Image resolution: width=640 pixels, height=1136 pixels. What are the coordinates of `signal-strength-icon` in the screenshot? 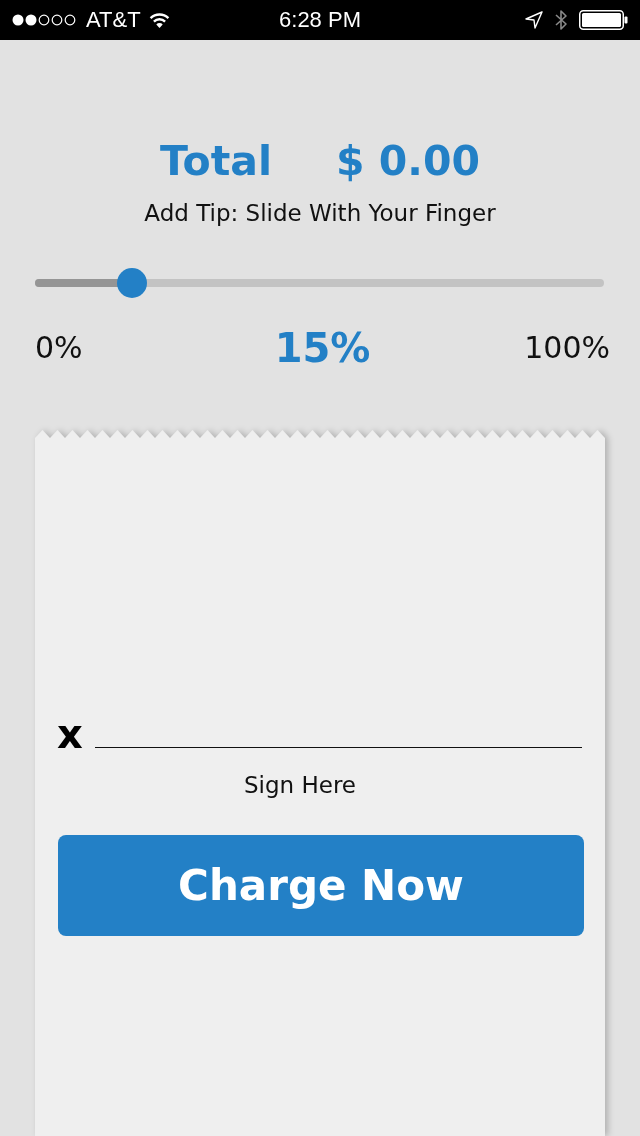 It's located at (45, 20).